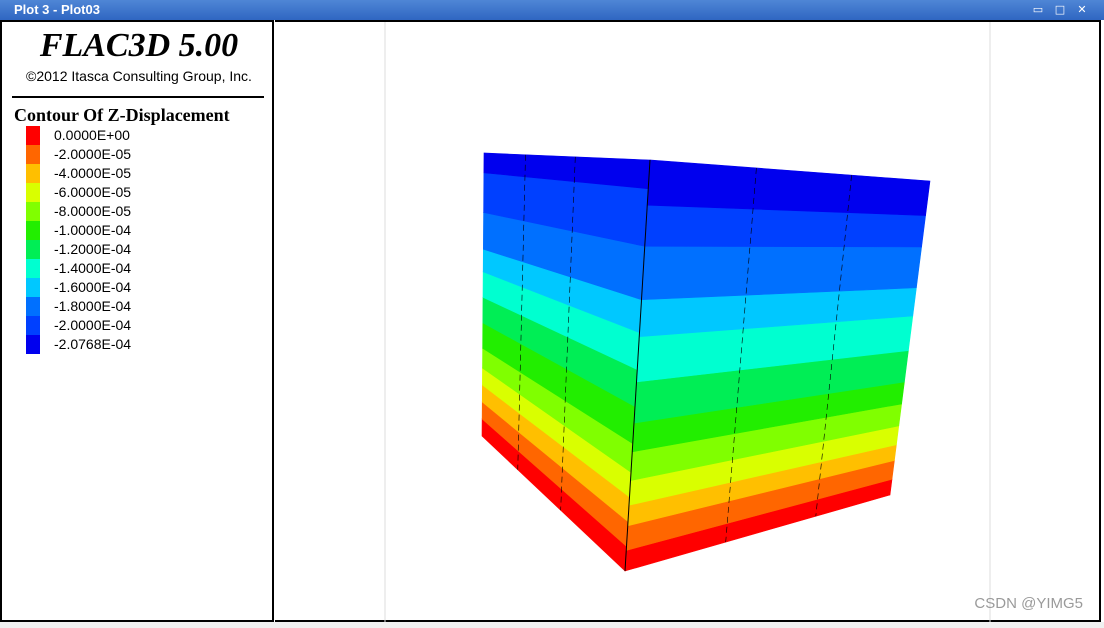 This screenshot has height=628, width=1104. What do you see at coordinates (1082, 9) in the screenshot?
I see `close-icon: ✕` at bounding box center [1082, 9].